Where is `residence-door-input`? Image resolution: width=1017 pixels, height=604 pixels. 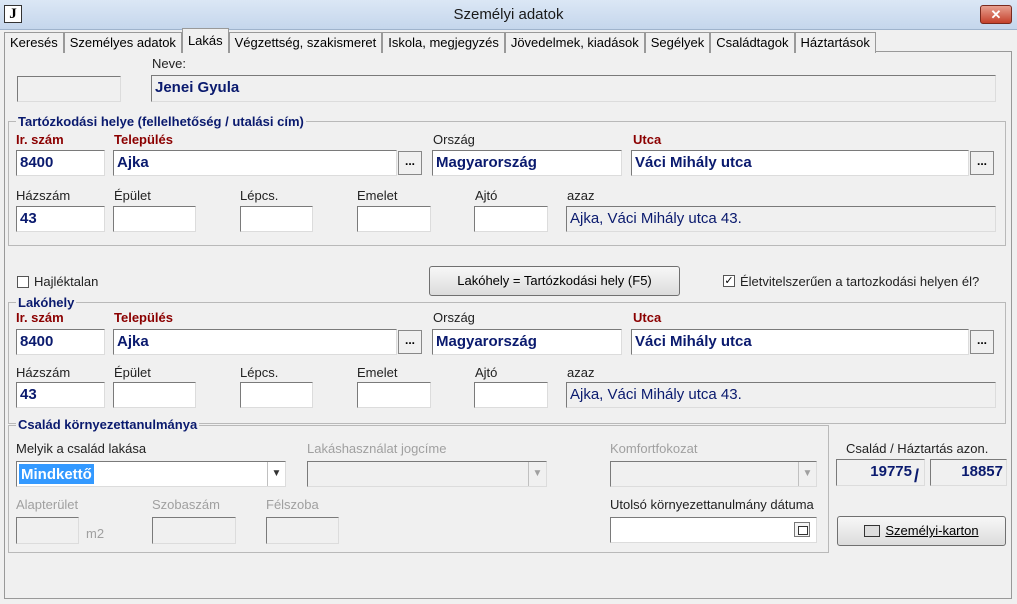 residence-door-input is located at coordinates (511, 219).